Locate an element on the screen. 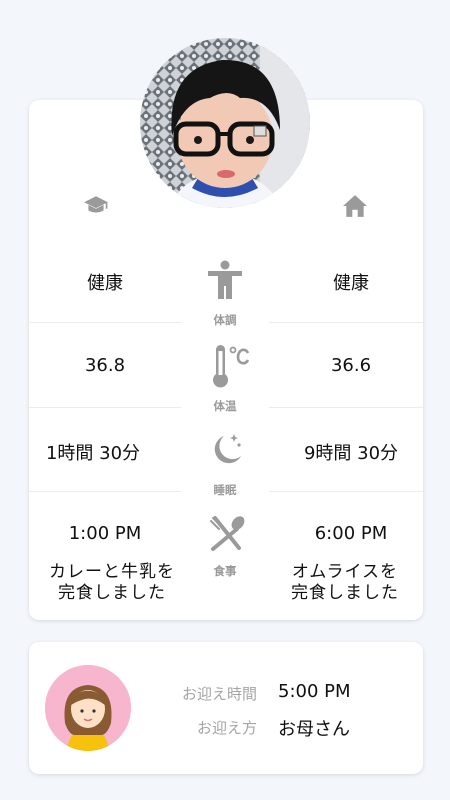 The image size is (450, 800). school-meal-description: カレーと牛乳を 完食しました is located at coordinates (112, 583).